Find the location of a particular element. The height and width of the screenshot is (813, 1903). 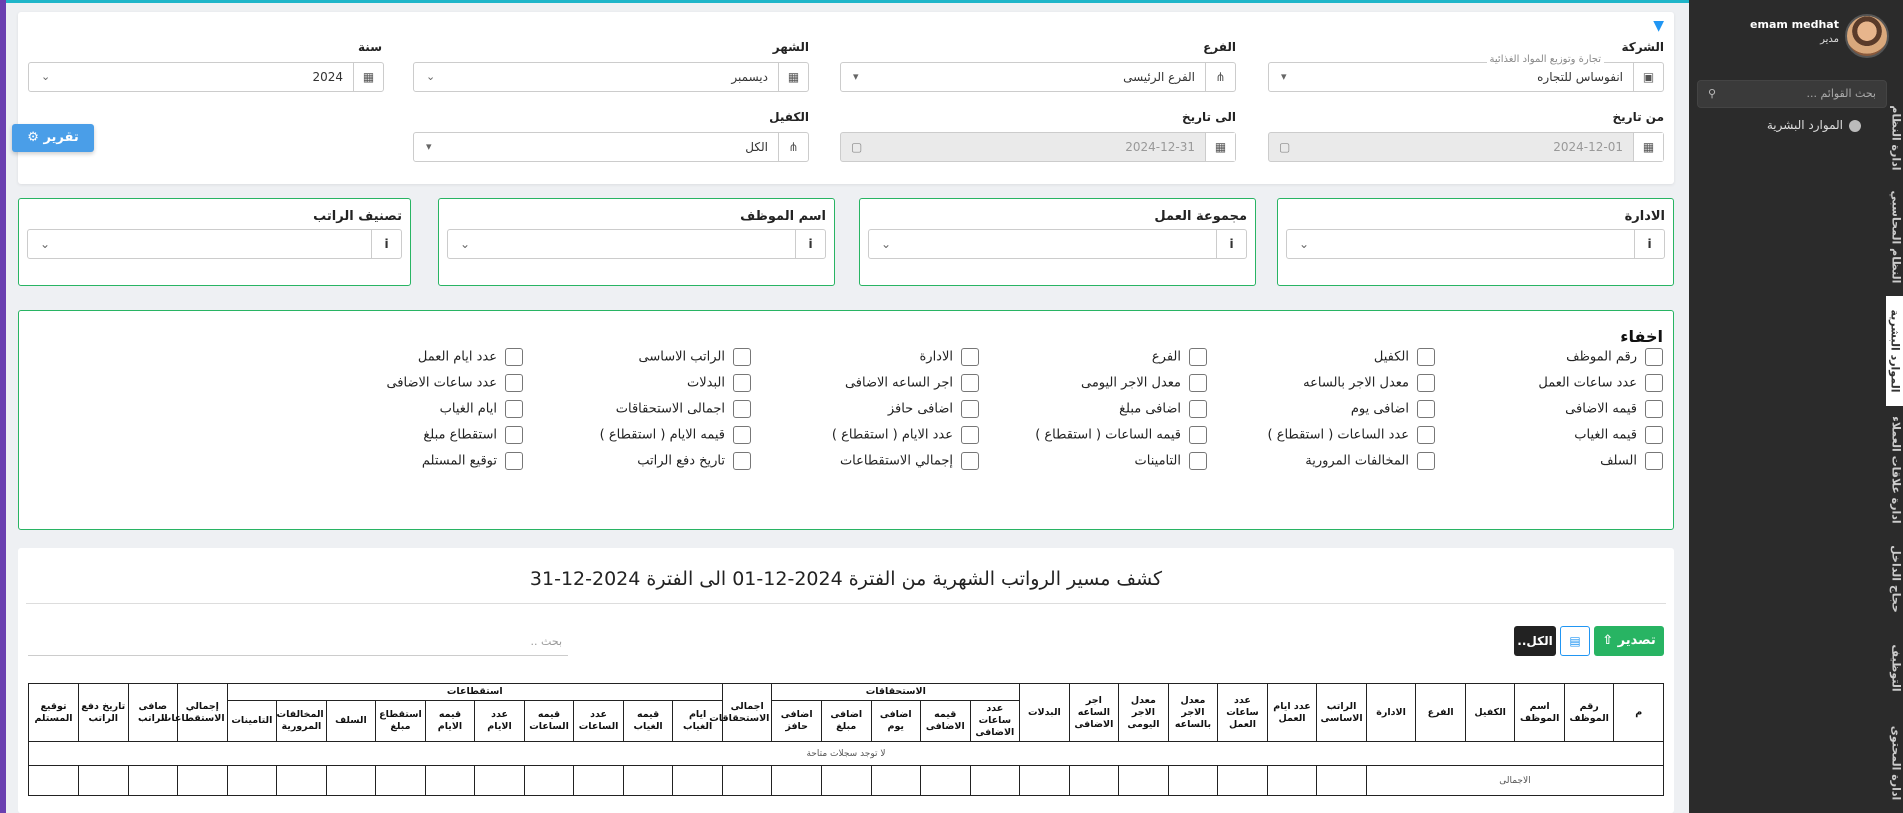

report-search-input: بحث .. is located at coordinates (298, 642).